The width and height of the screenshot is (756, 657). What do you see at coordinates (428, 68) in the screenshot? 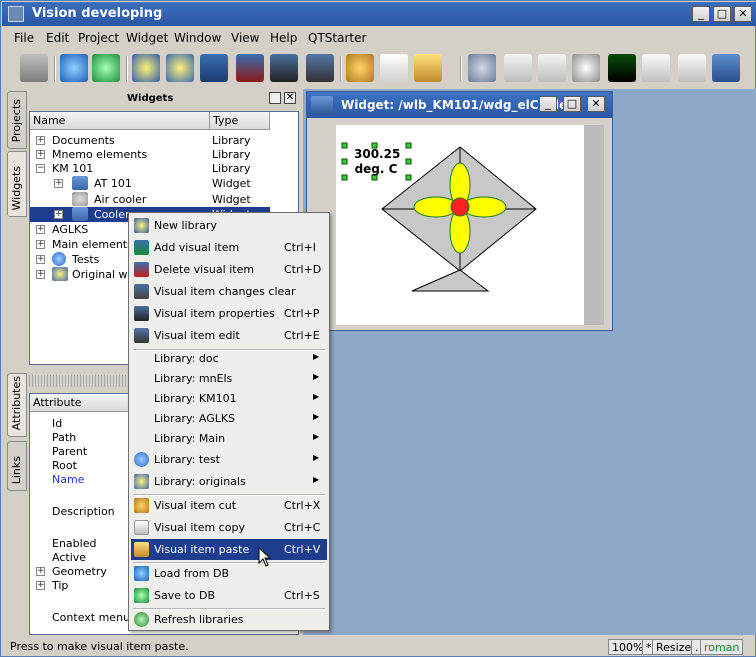
I see `paste-icon` at bounding box center [428, 68].